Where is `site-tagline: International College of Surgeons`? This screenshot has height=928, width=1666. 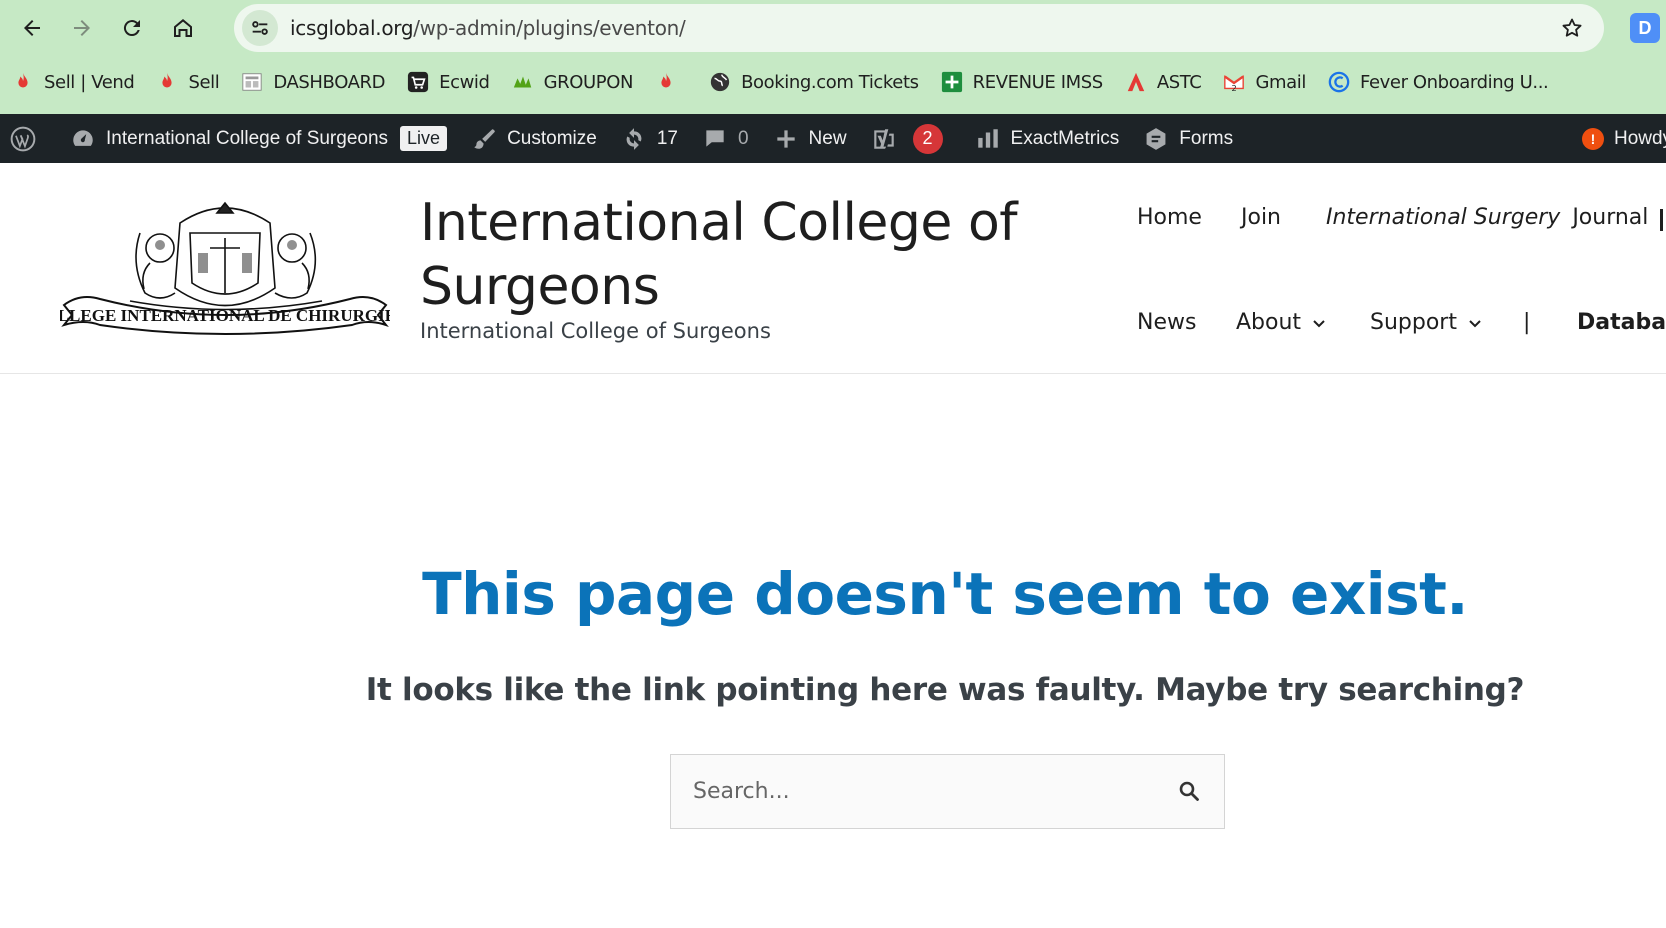
site-tagline: International College of Surgeons is located at coordinates (595, 331).